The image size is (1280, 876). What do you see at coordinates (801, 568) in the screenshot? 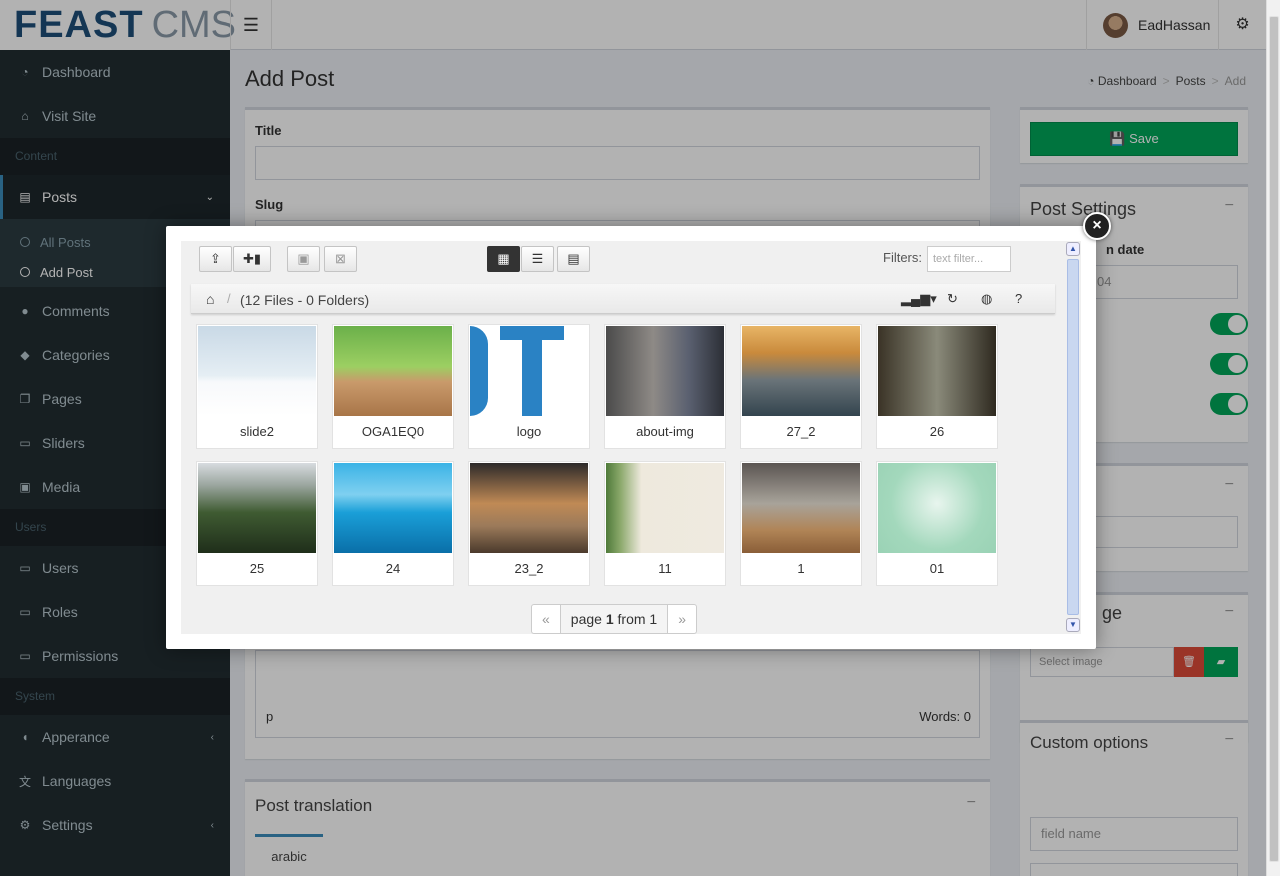
I see `file-name: 1` at bounding box center [801, 568].